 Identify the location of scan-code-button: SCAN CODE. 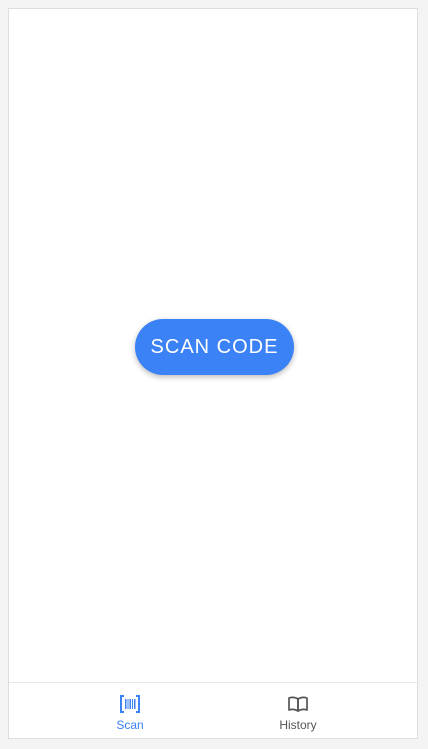
(214, 347).